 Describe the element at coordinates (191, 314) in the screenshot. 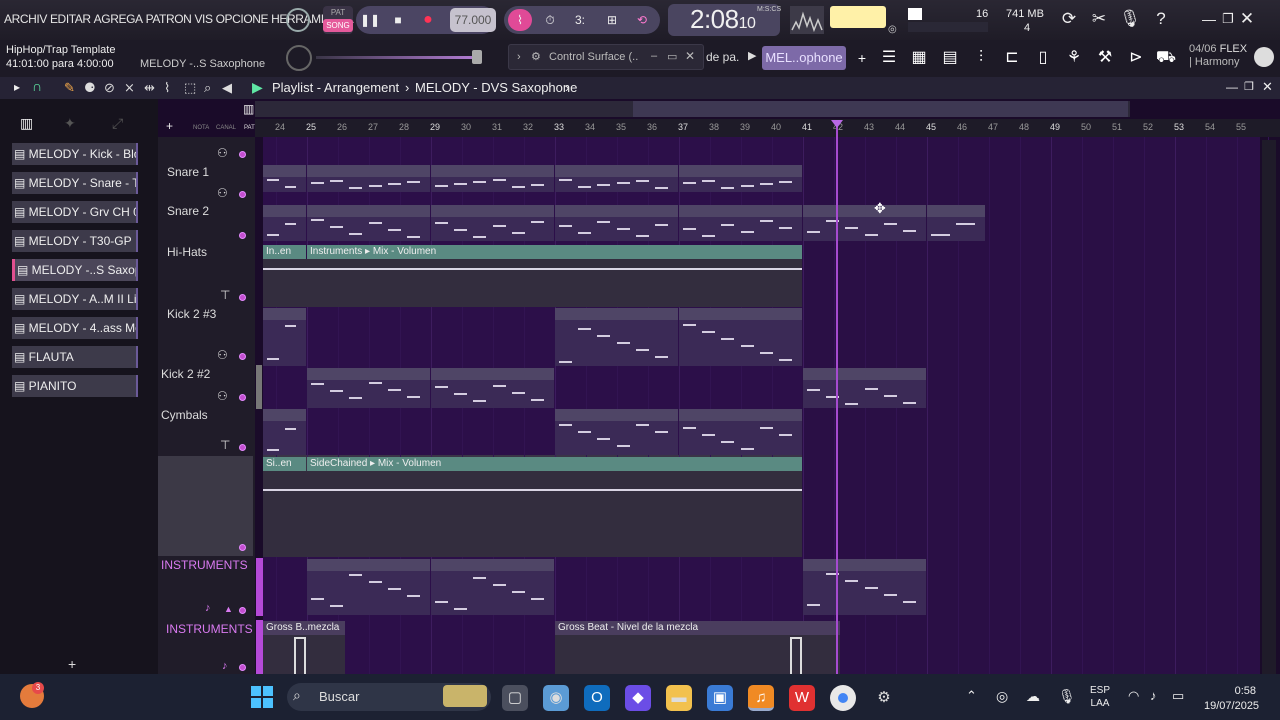

I see `track-name: Kick 2 #3` at that location.